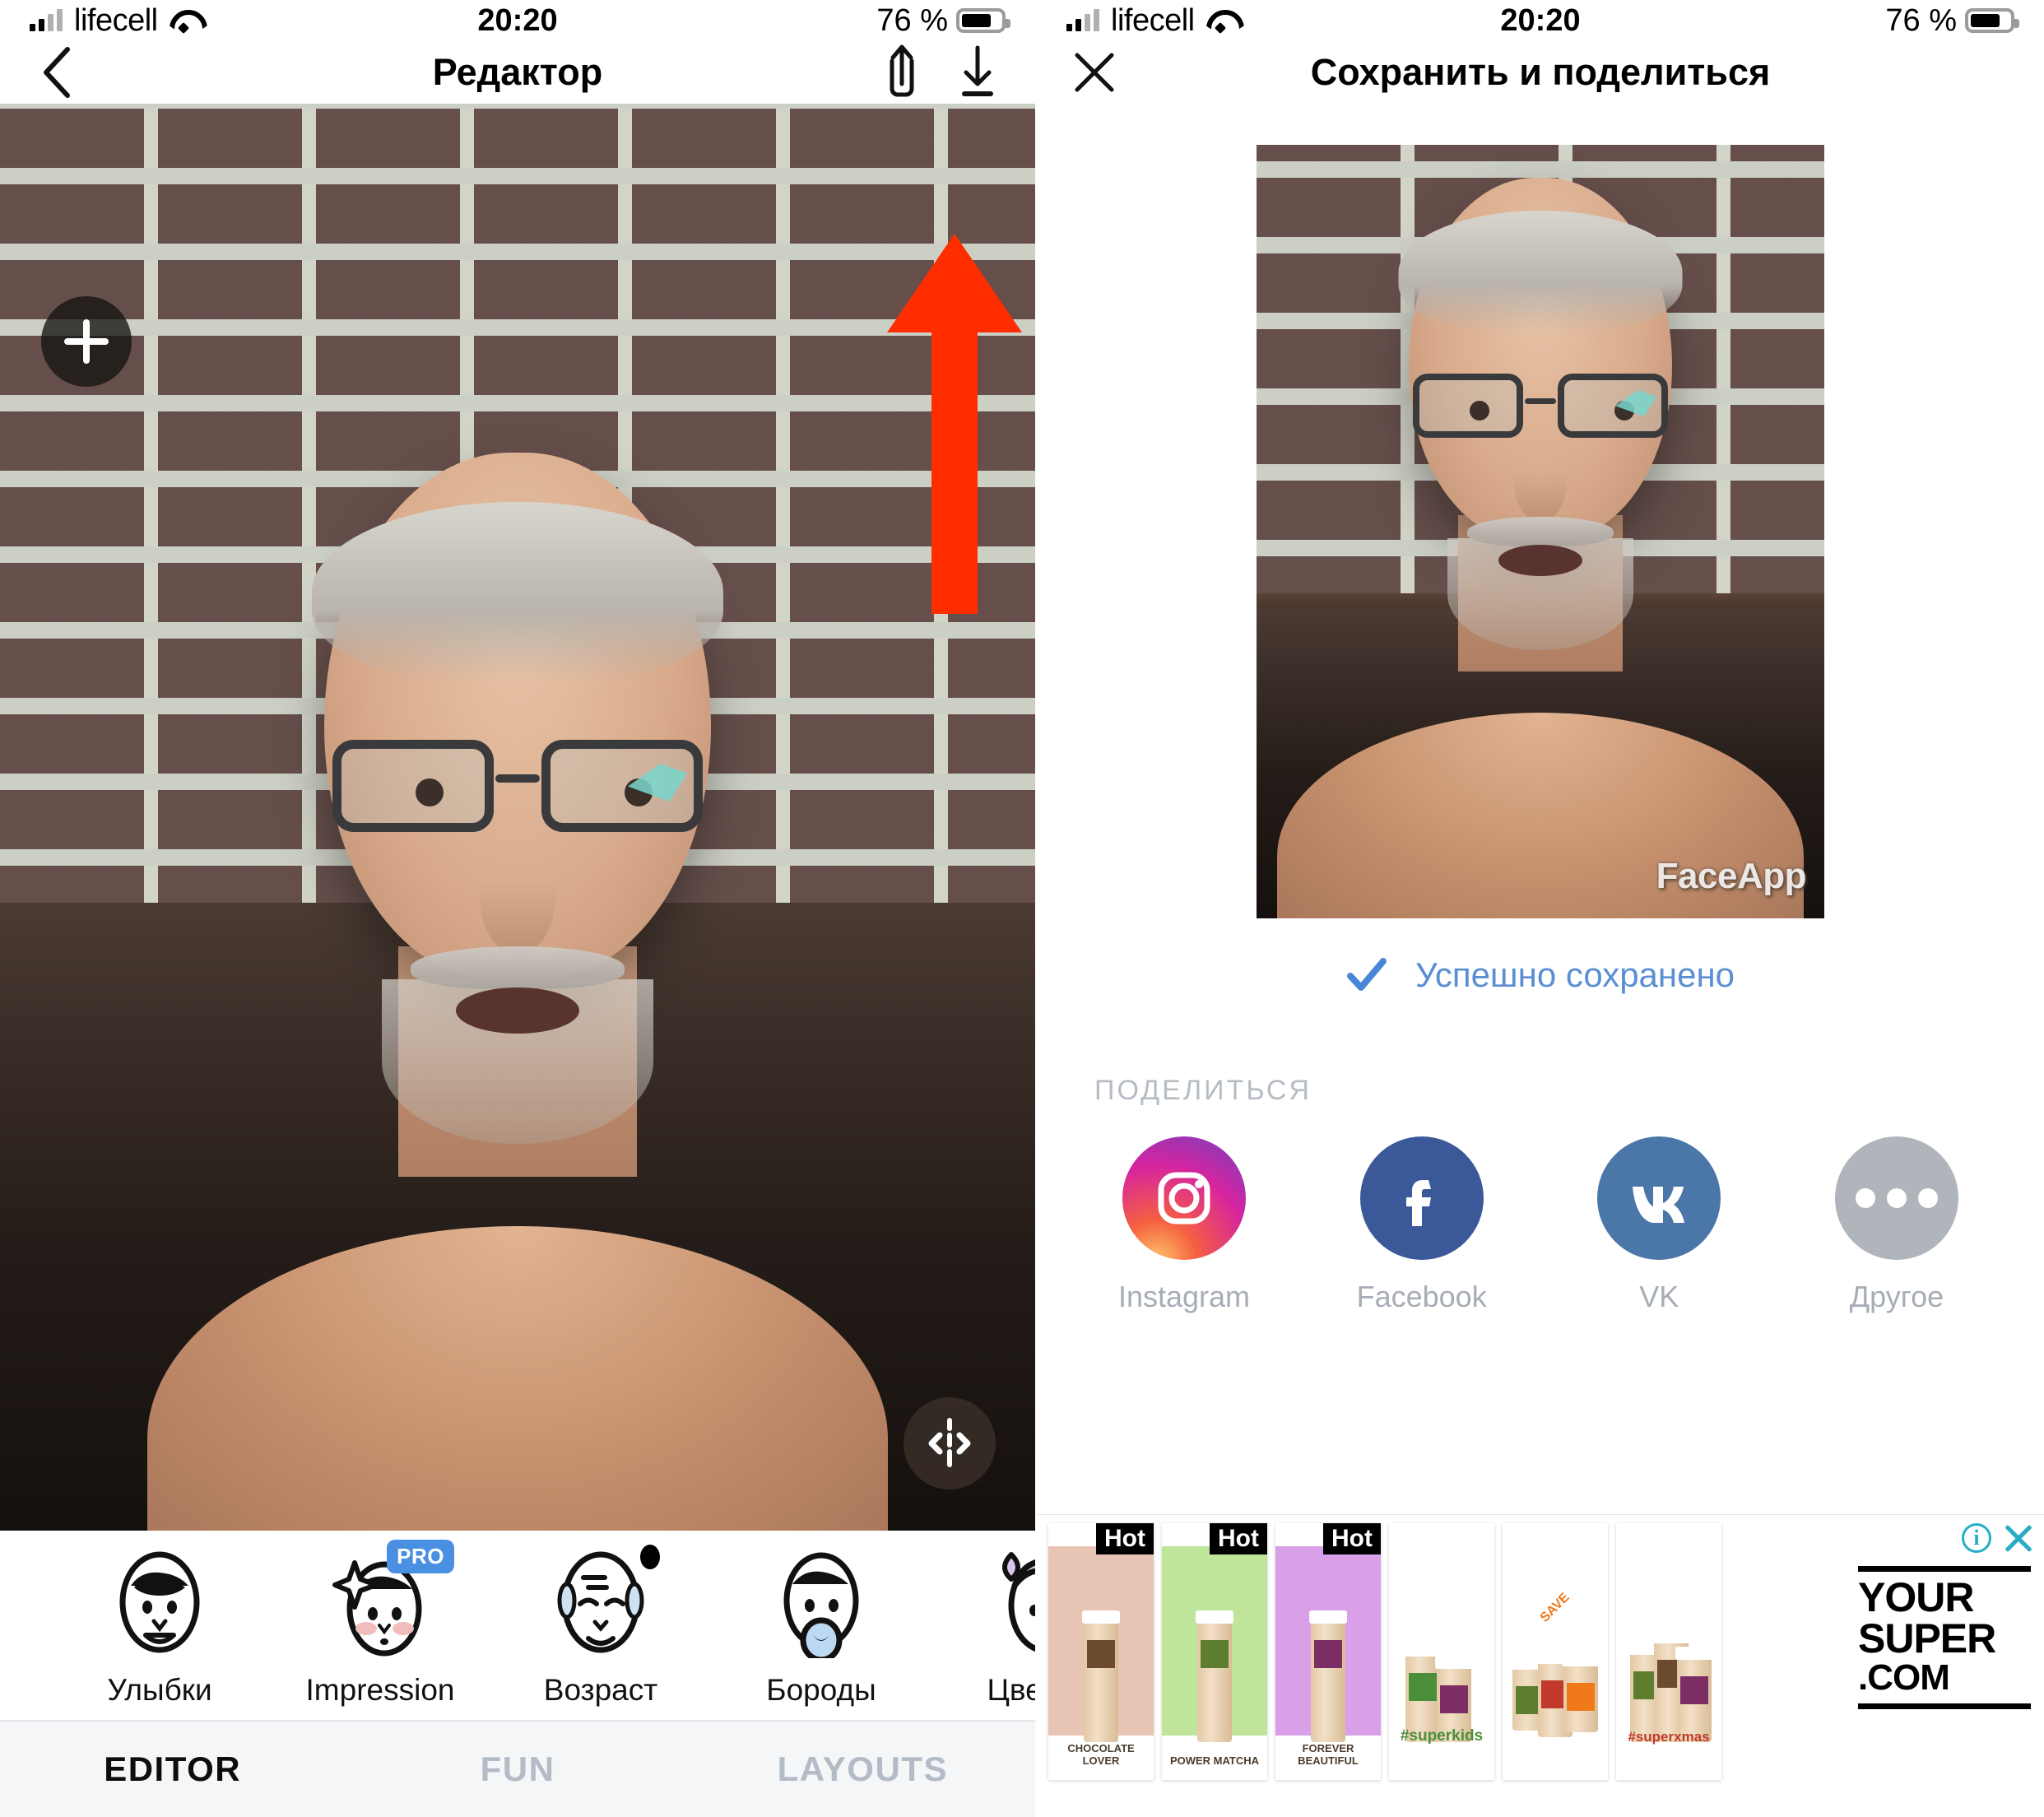  Describe the element at coordinates (601, 1600) in the screenshot. I see `face-age-icon` at that location.